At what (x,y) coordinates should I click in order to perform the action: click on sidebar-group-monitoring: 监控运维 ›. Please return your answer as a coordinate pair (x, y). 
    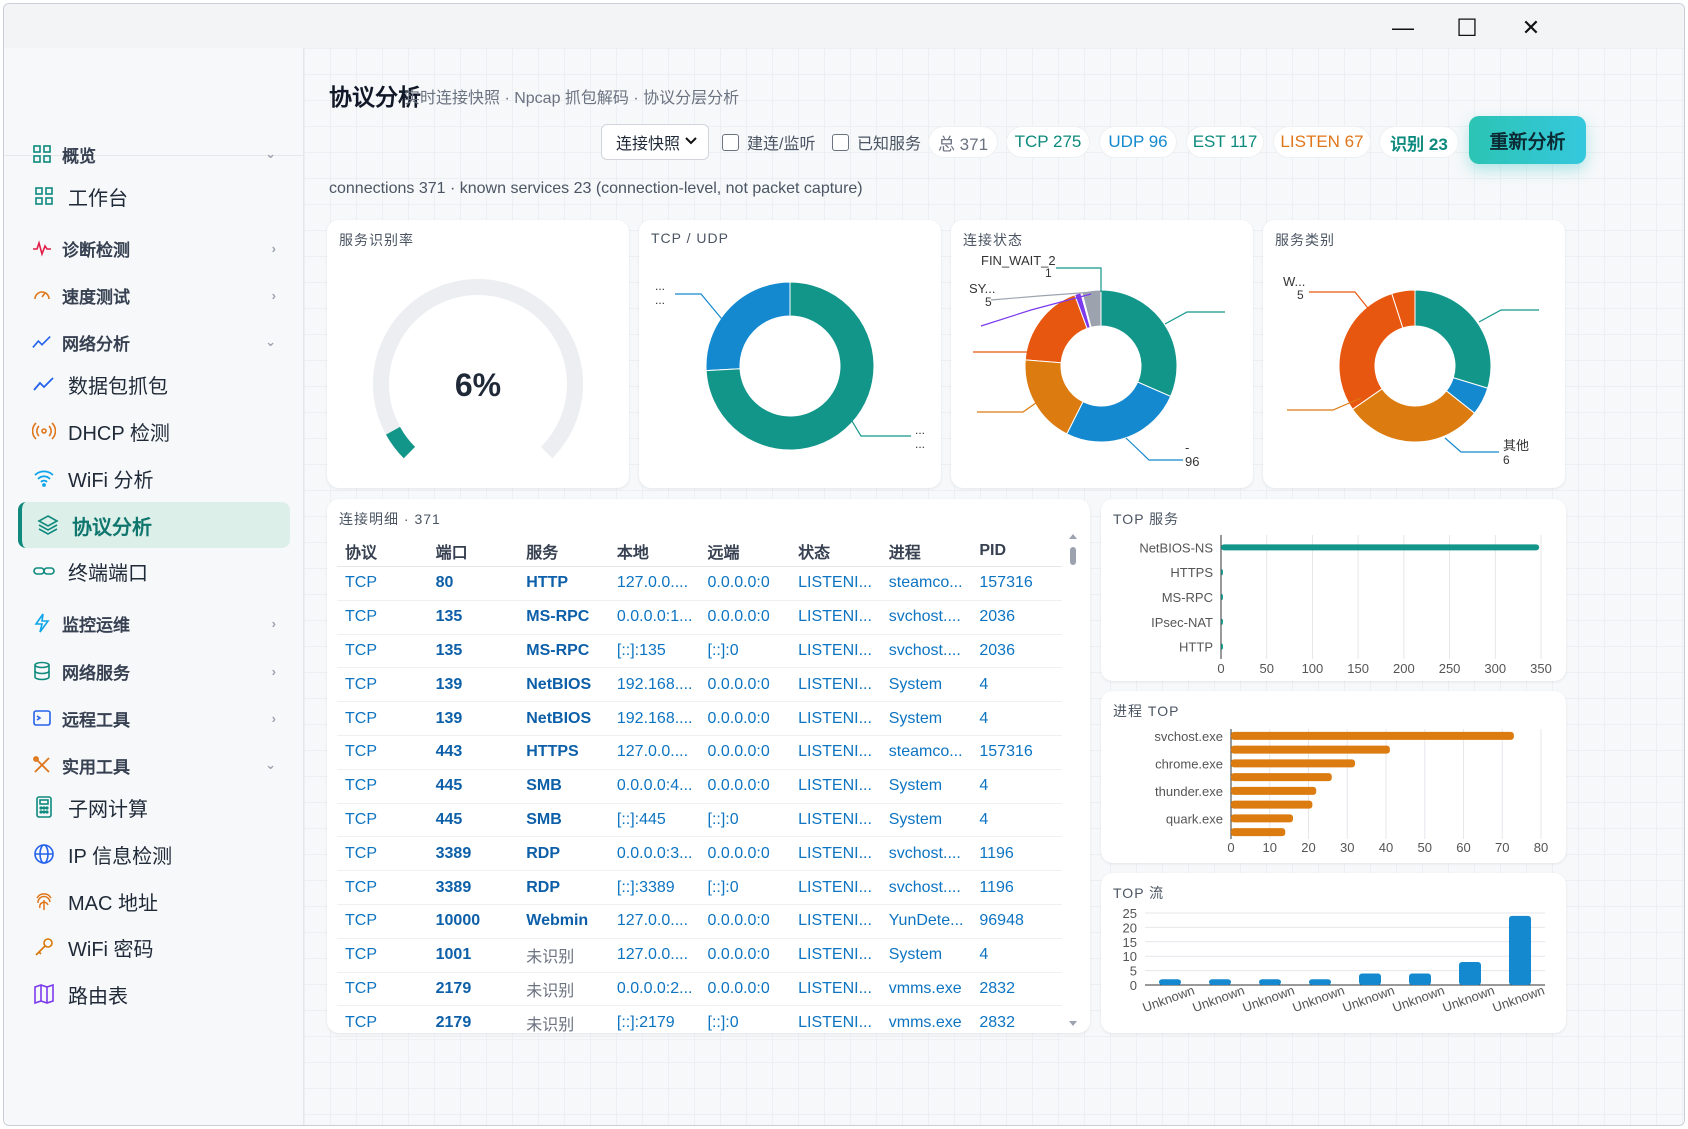
    Looking at the image, I should click on (154, 623).